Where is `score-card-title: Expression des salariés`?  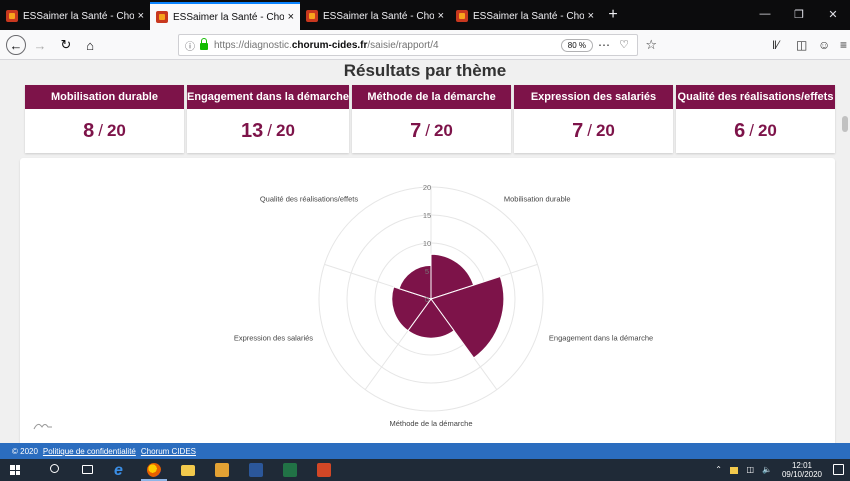
score-card-title: Expression des salariés is located at coordinates (593, 97).